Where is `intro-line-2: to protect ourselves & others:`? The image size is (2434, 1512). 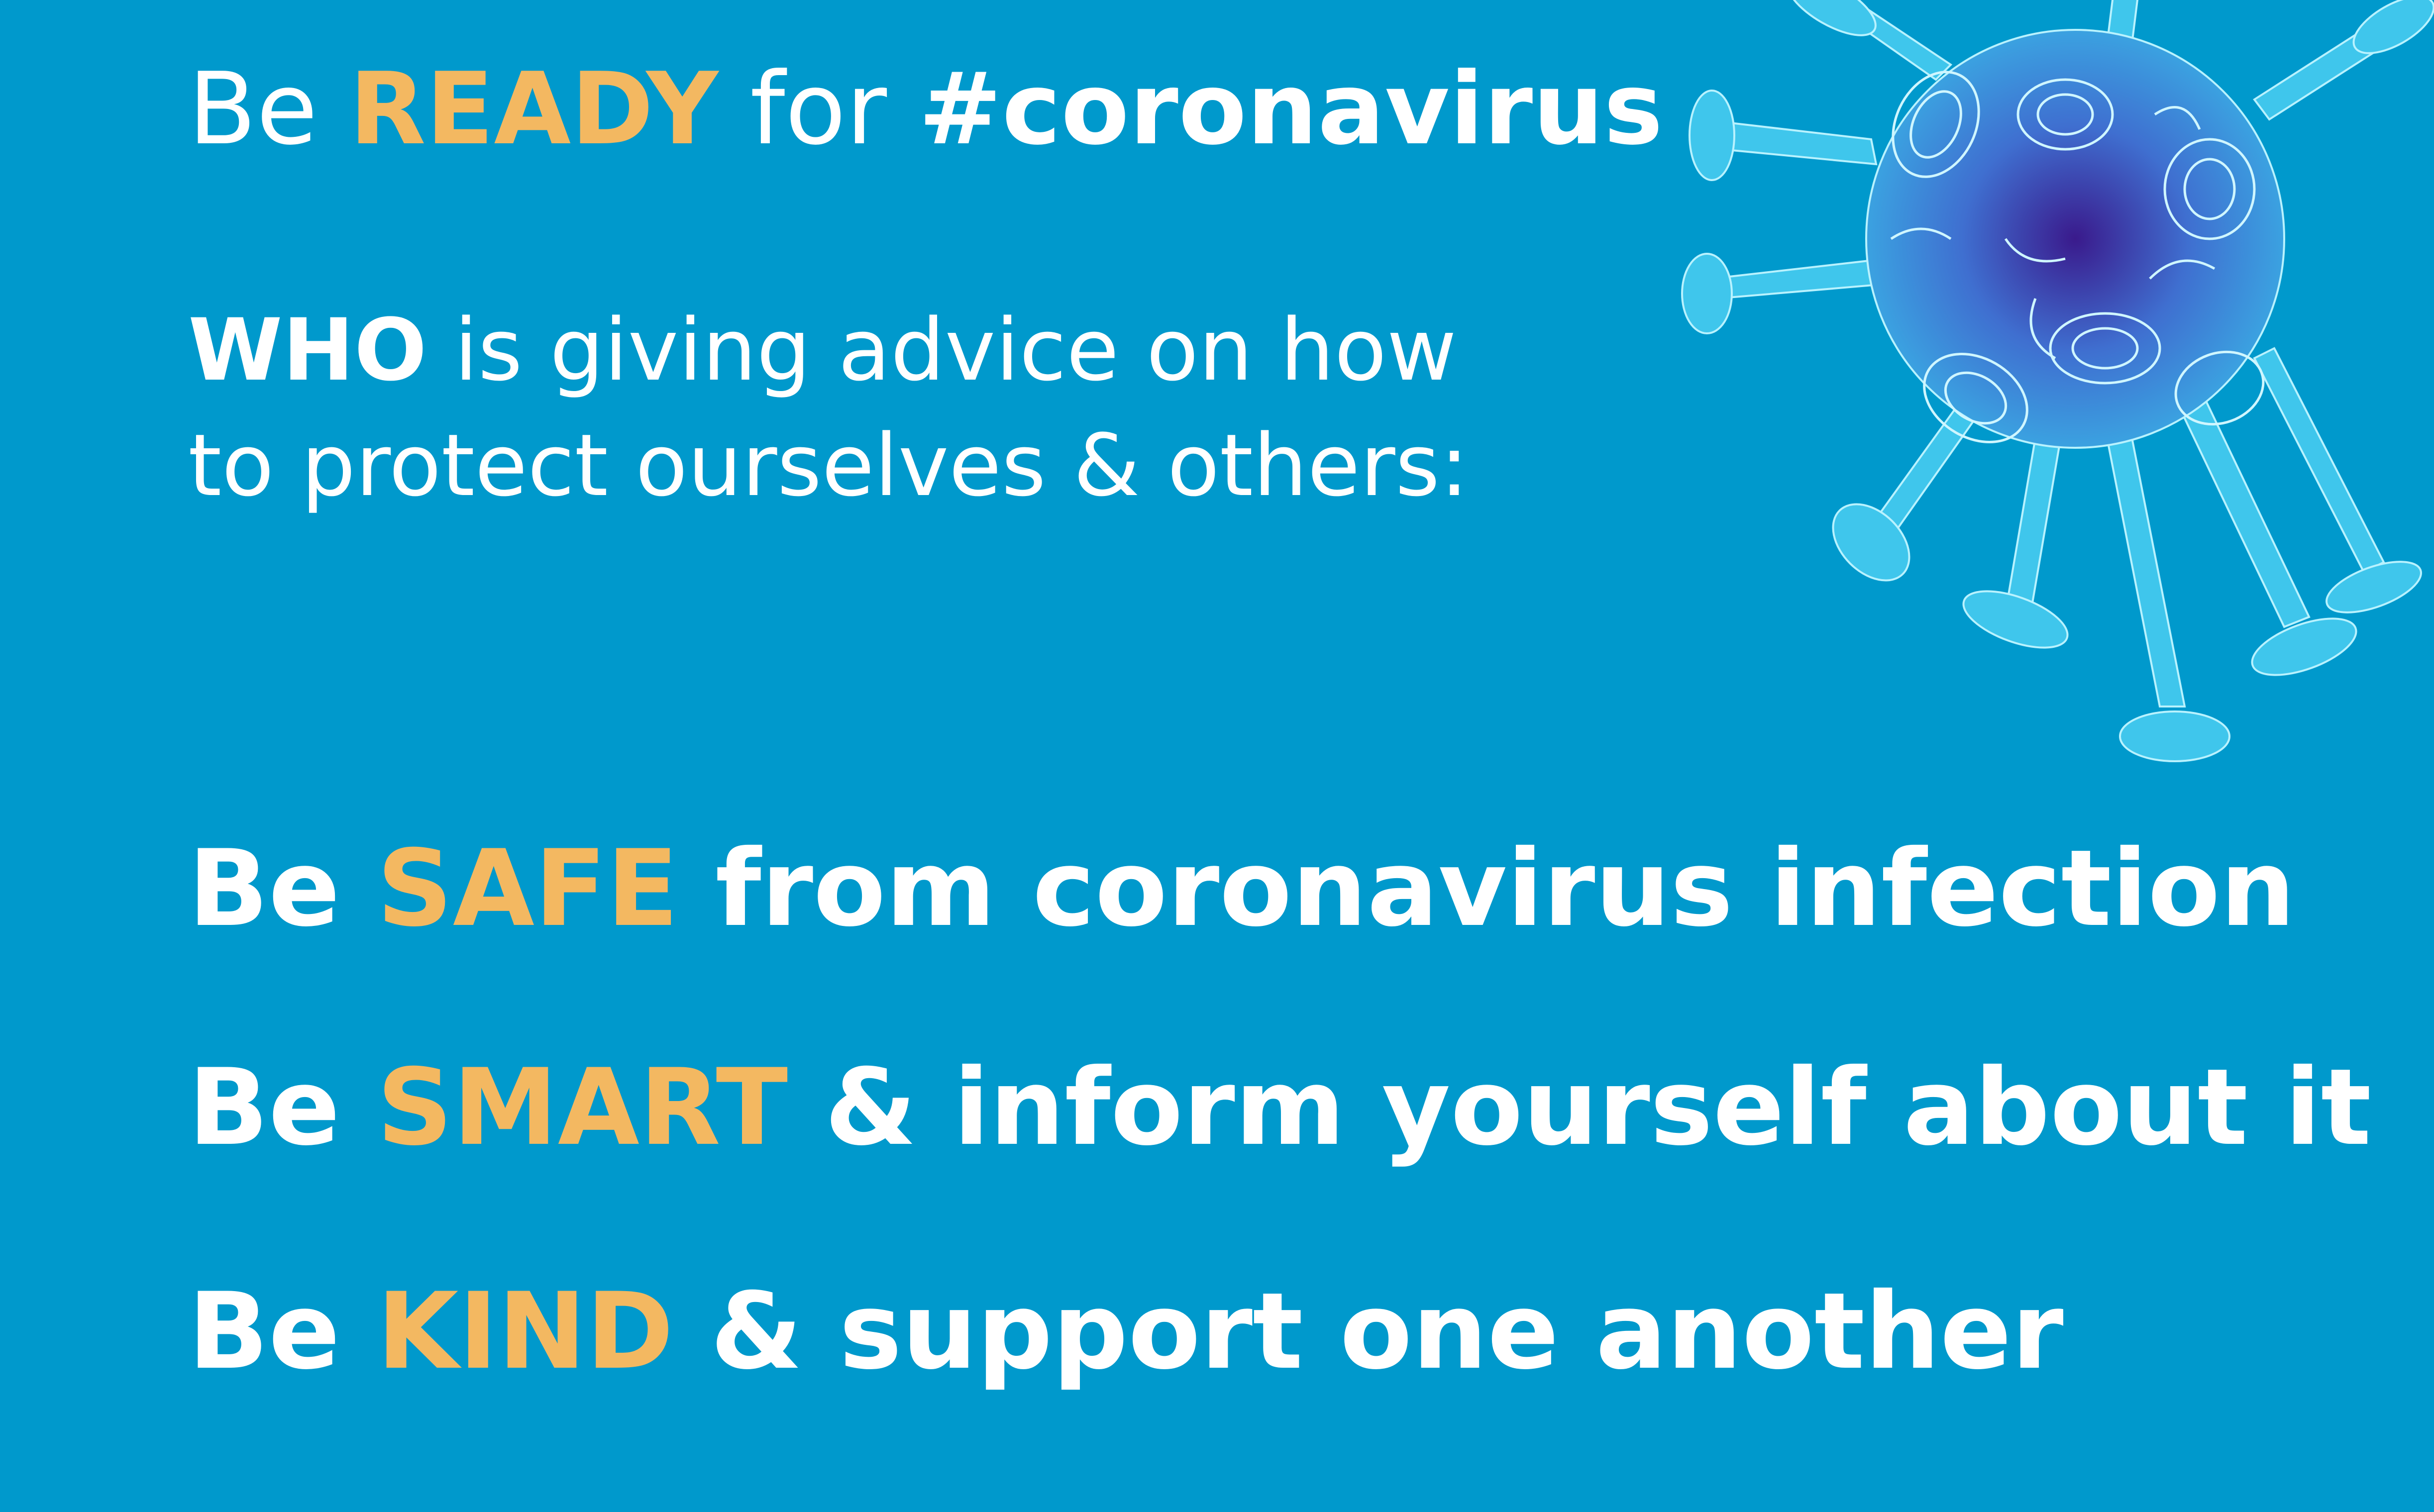 intro-line-2: to protect ourselves & others: is located at coordinates (828, 465).